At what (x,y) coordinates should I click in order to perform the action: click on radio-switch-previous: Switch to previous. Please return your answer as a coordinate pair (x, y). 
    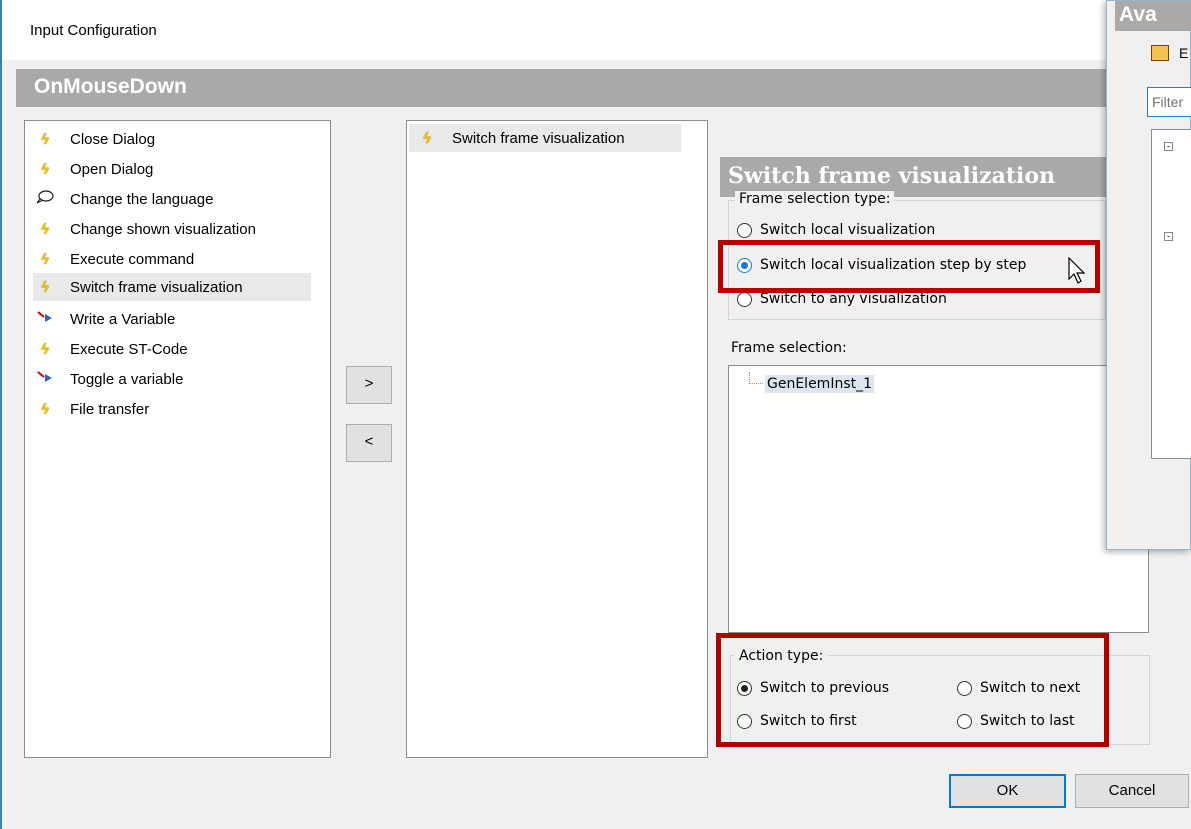
    Looking at the image, I should click on (813, 688).